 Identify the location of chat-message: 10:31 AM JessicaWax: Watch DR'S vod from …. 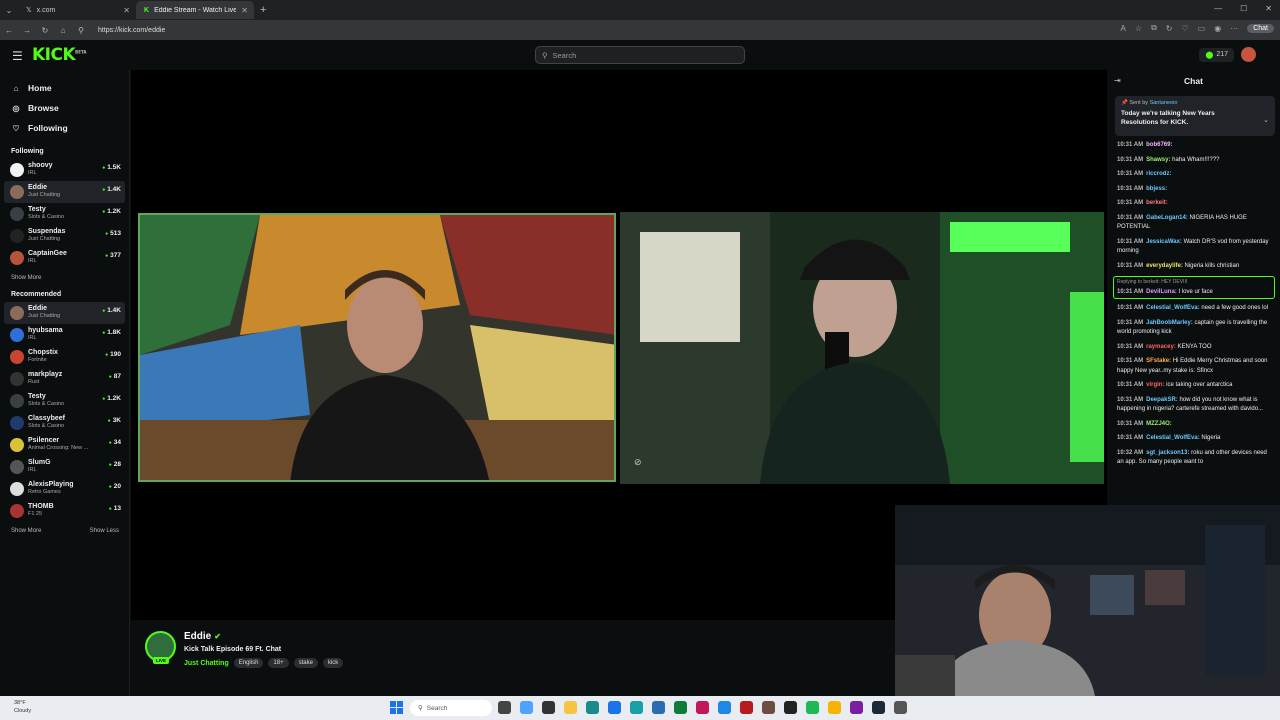
(1196, 247).